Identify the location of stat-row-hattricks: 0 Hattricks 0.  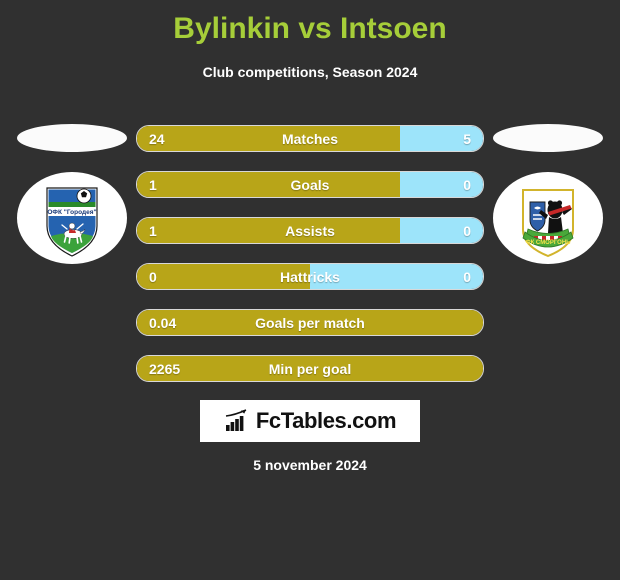
(310, 276).